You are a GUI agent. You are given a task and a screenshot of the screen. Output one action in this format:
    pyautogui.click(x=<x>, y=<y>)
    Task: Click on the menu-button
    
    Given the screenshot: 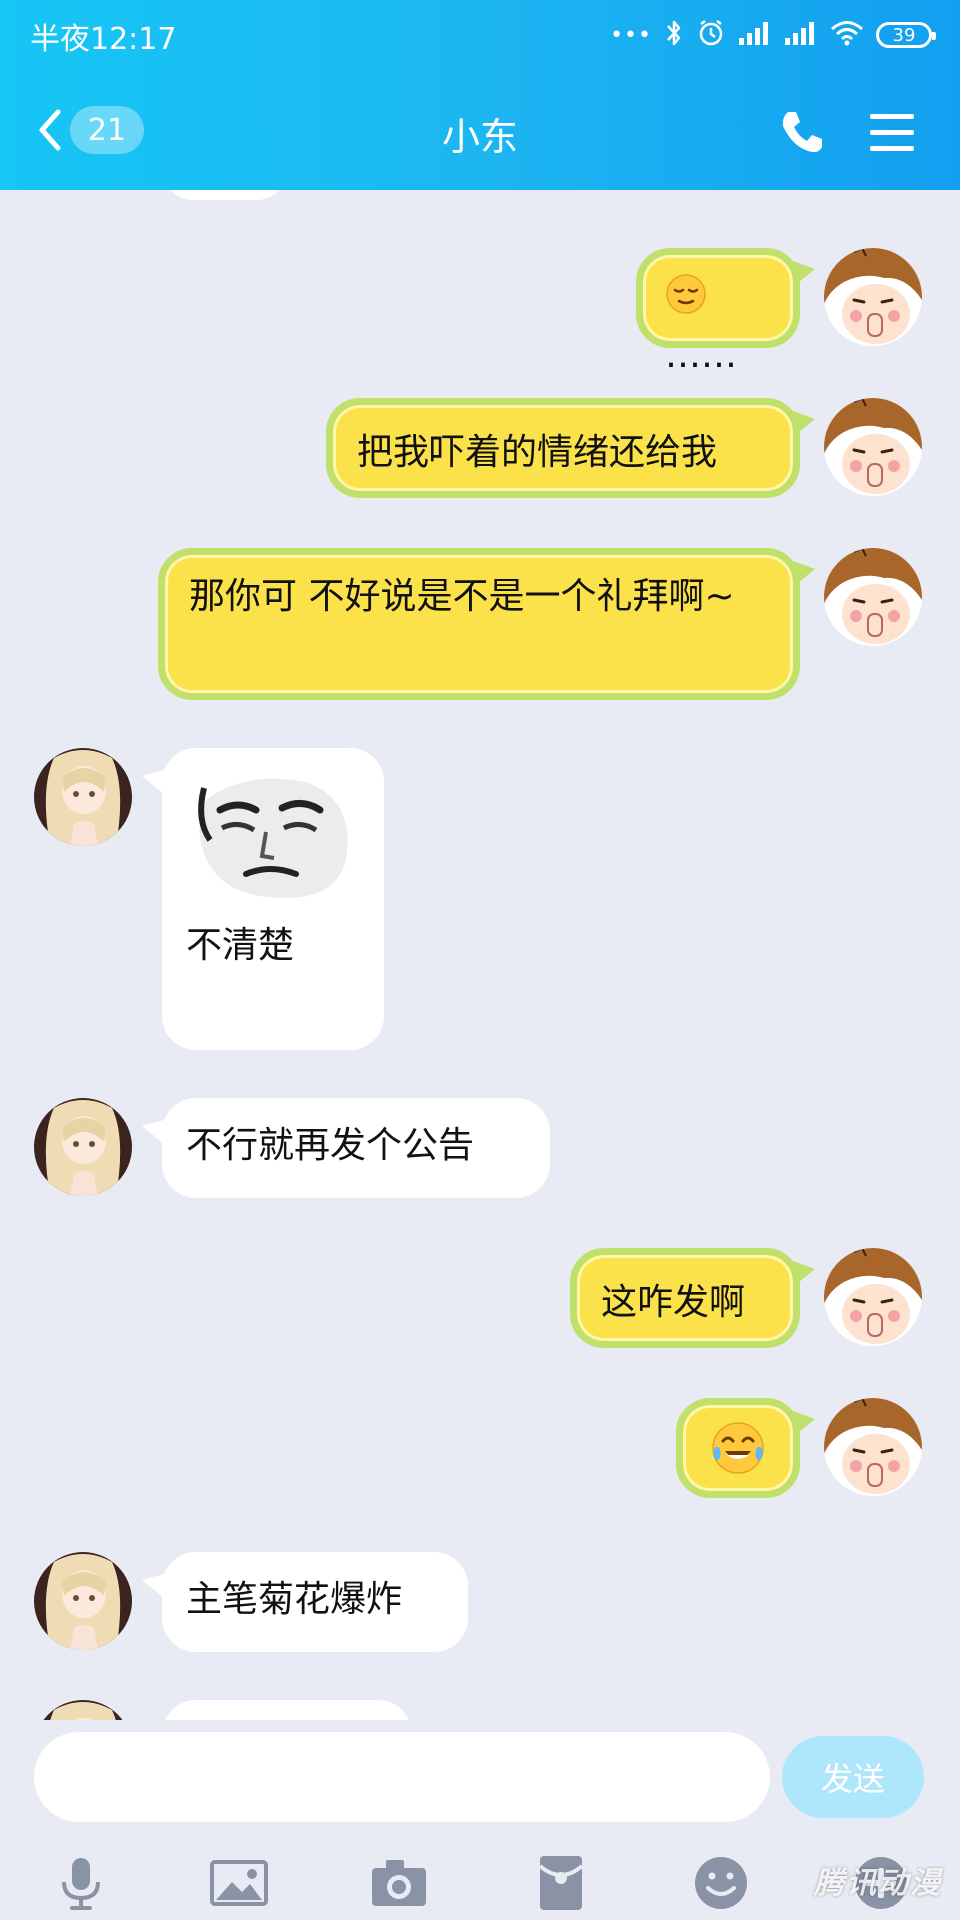 What is the action you would take?
    pyautogui.click(x=892, y=132)
    